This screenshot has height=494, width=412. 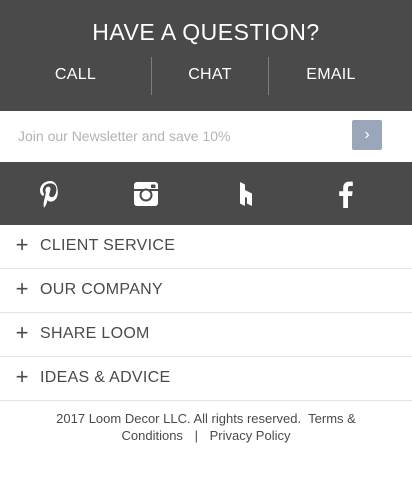 What do you see at coordinates (206, 335) in the screenshot?
I see `accordion-share-loom: + SHARE LOOM` at bounding box center [206, 335].